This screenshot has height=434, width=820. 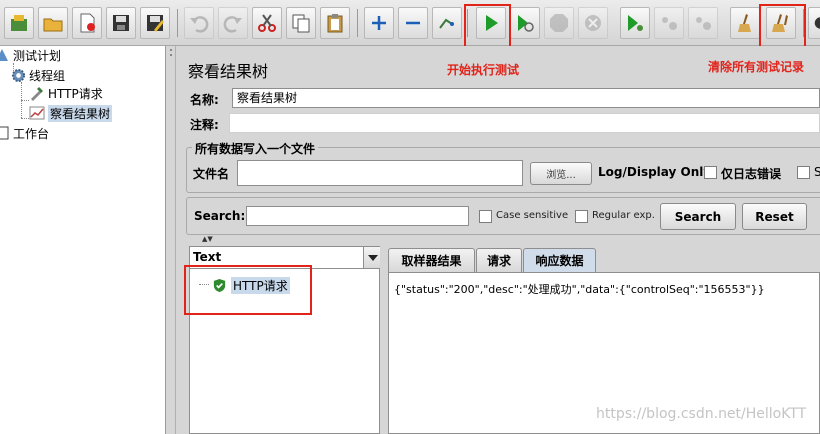 I want to click on scissors-icon, so click(x=267, y=23).